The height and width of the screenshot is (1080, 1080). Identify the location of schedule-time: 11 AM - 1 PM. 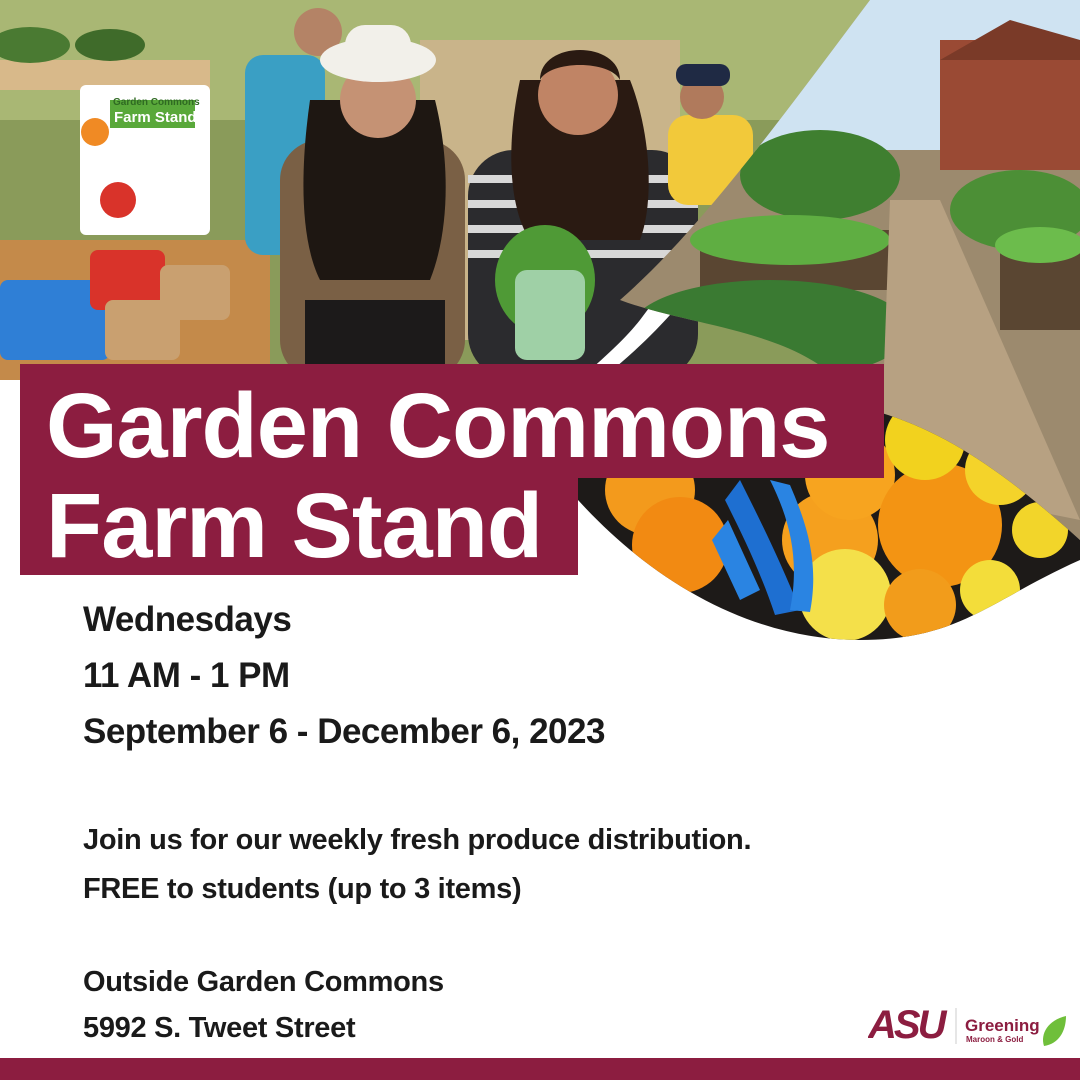
(186, 675).